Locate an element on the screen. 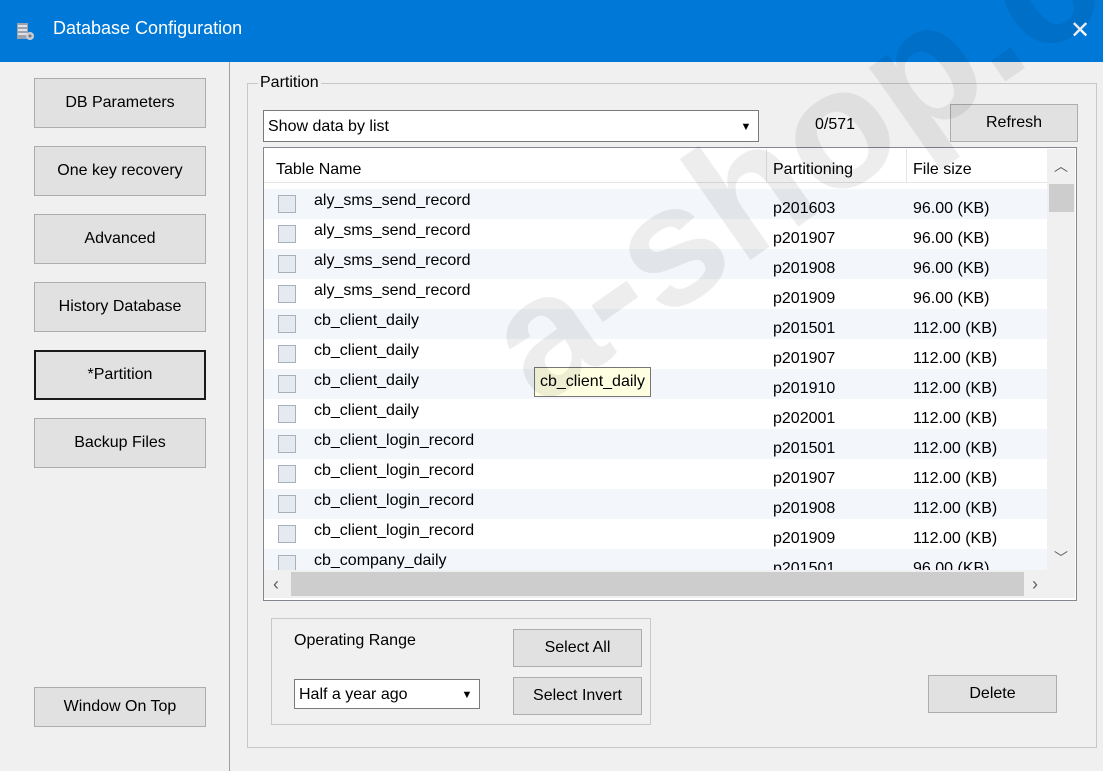 The width and height of the screenshot is (1103, 771). chevron-up-icon: ︿ is located at coordinates (1061, 166).